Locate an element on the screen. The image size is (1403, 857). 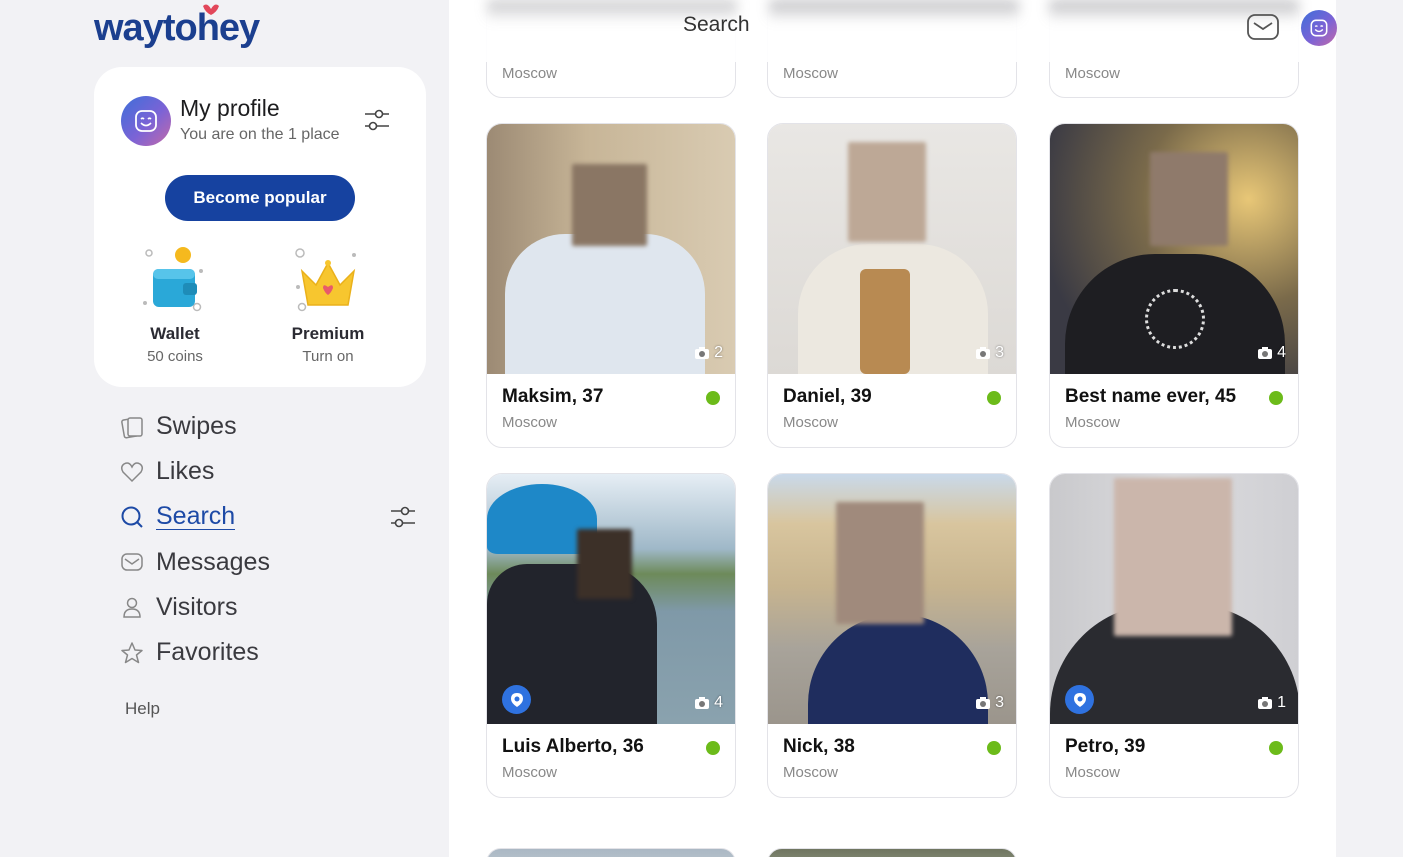
profile-card: 1 Petro, 39 Moscow is located at coordinates (1174, 635).